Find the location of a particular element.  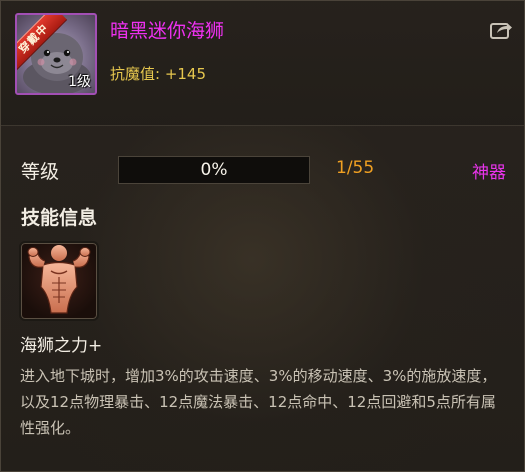

item-stat: 抗魔值: +145 is located at coordinates (158, 74).